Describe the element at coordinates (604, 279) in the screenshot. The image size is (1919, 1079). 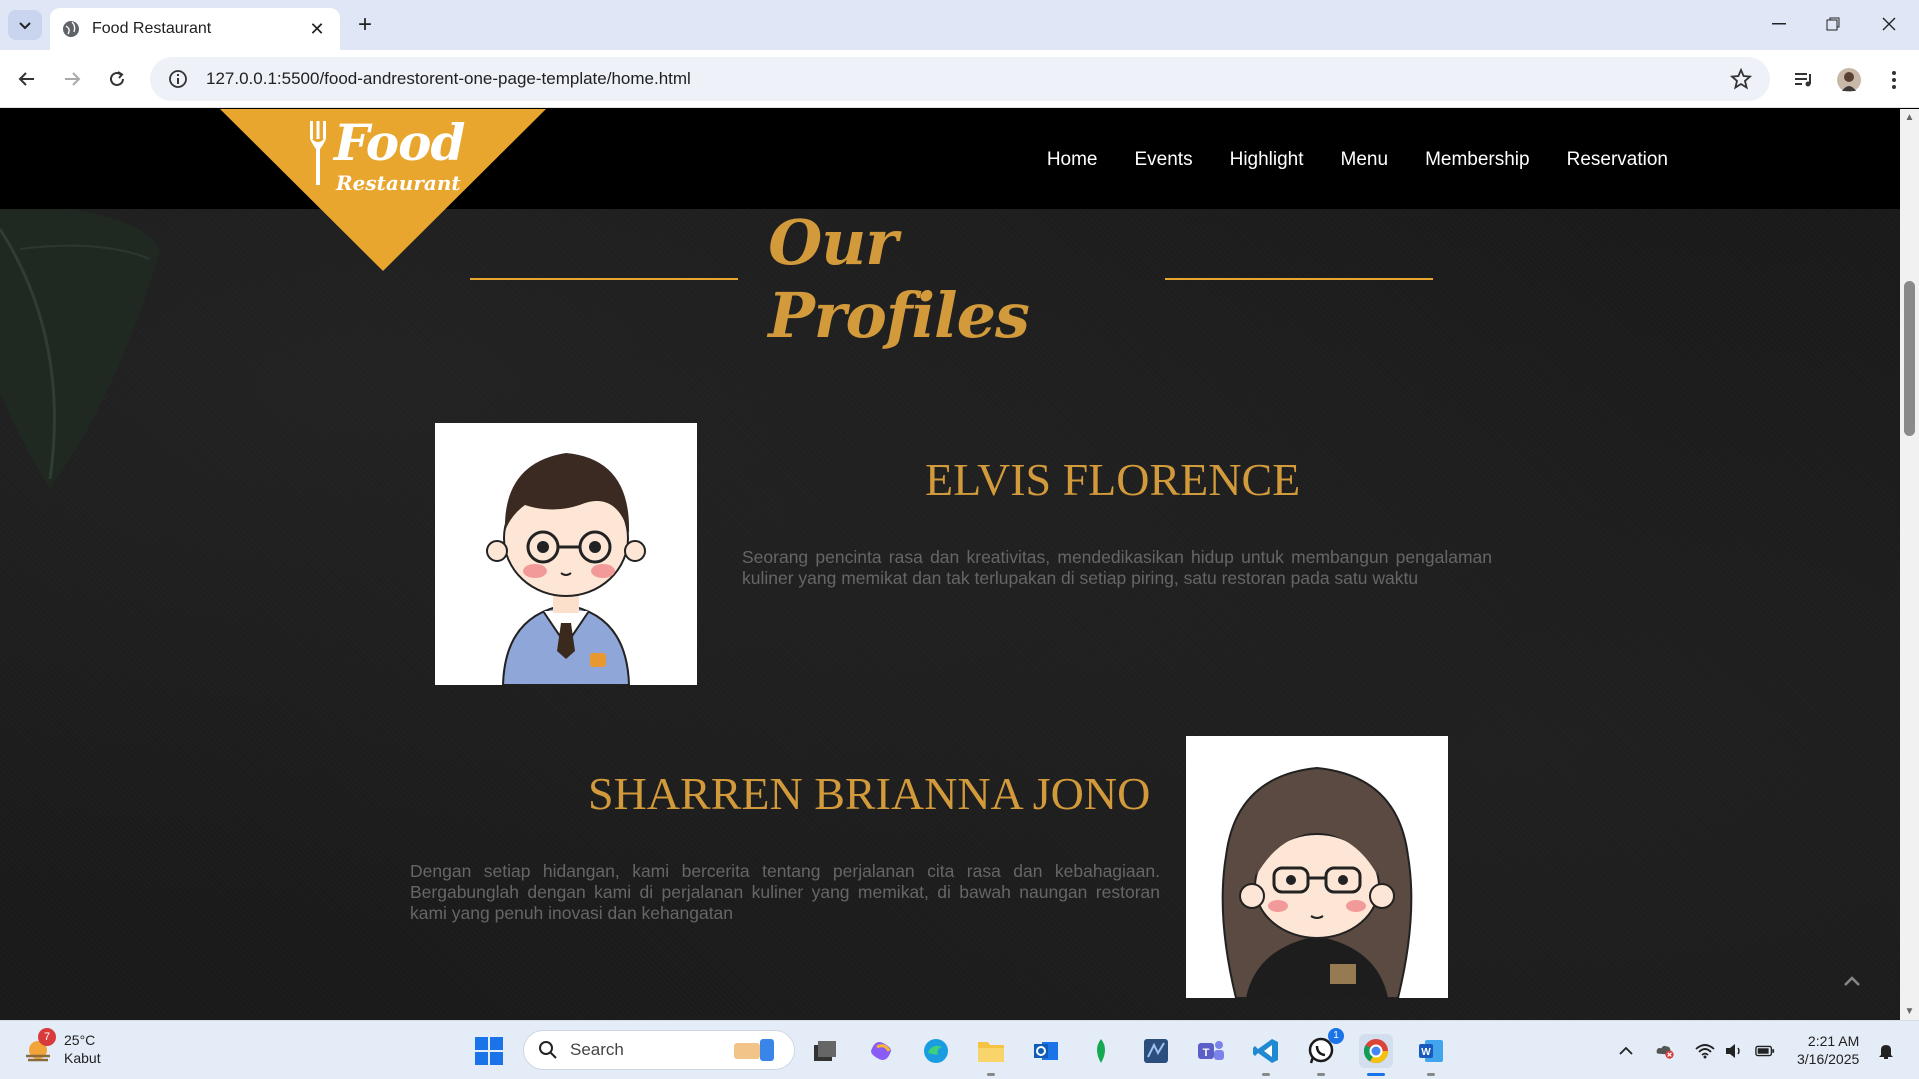
I see `title-divider-left` at that location.